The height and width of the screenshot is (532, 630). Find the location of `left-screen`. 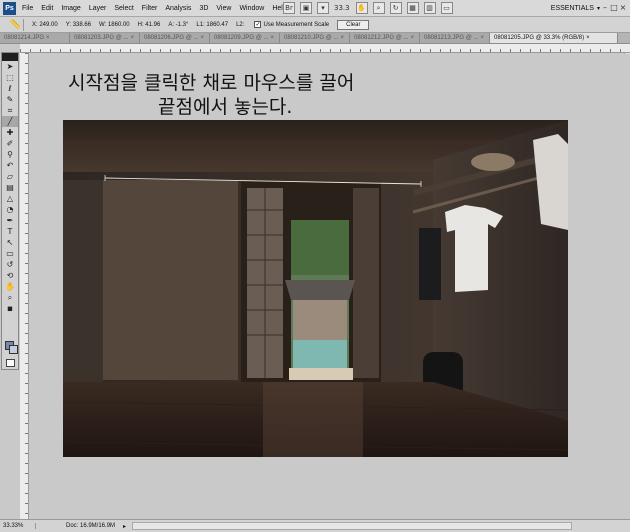

left-screen is located at coordinates (83, 285).